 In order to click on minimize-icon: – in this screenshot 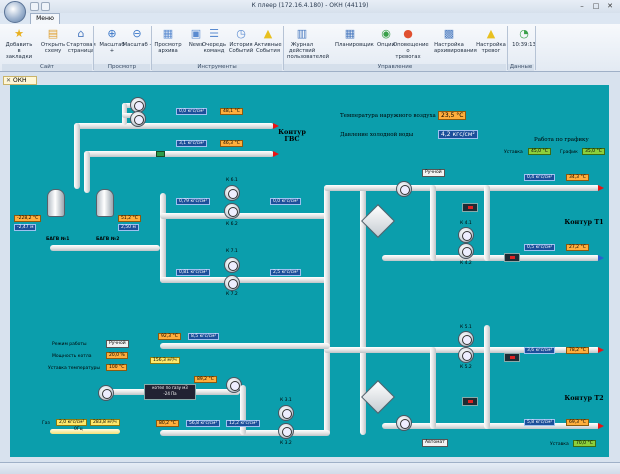, I will do `click(582, 6)`.